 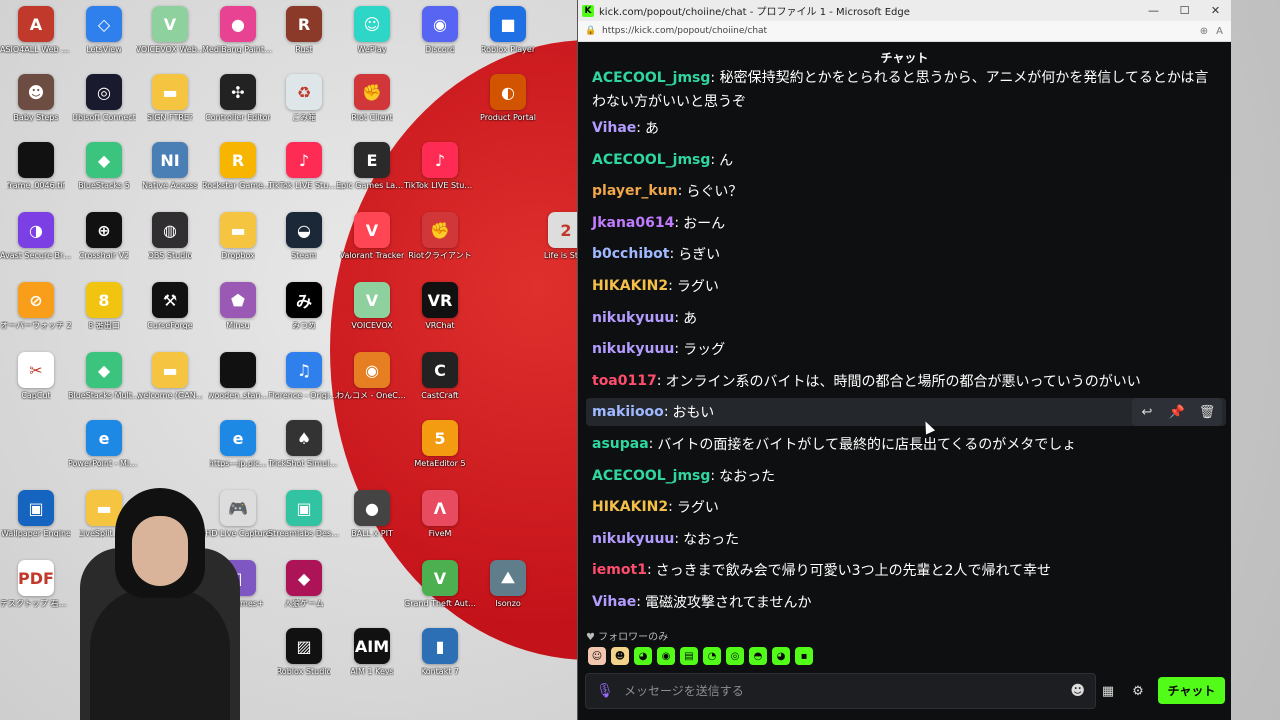 I want to click on app-icon: ▣, so click(x=36, y=508).